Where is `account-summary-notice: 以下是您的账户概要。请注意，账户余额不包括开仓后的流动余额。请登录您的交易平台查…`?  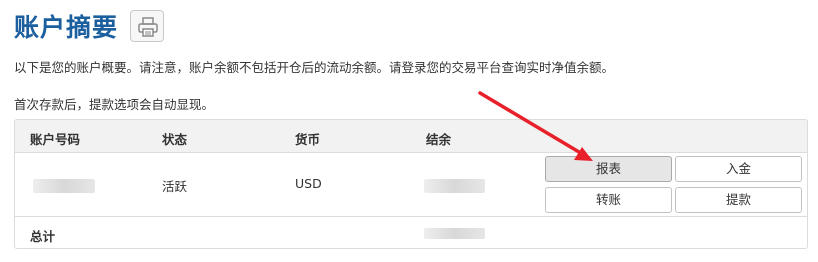
account-summary-notice: 以下是您的账户概要。请注意，账户余额不包括开仓后的流动余额。请登录您的交易平台查… is located at coordinates (314, 67).